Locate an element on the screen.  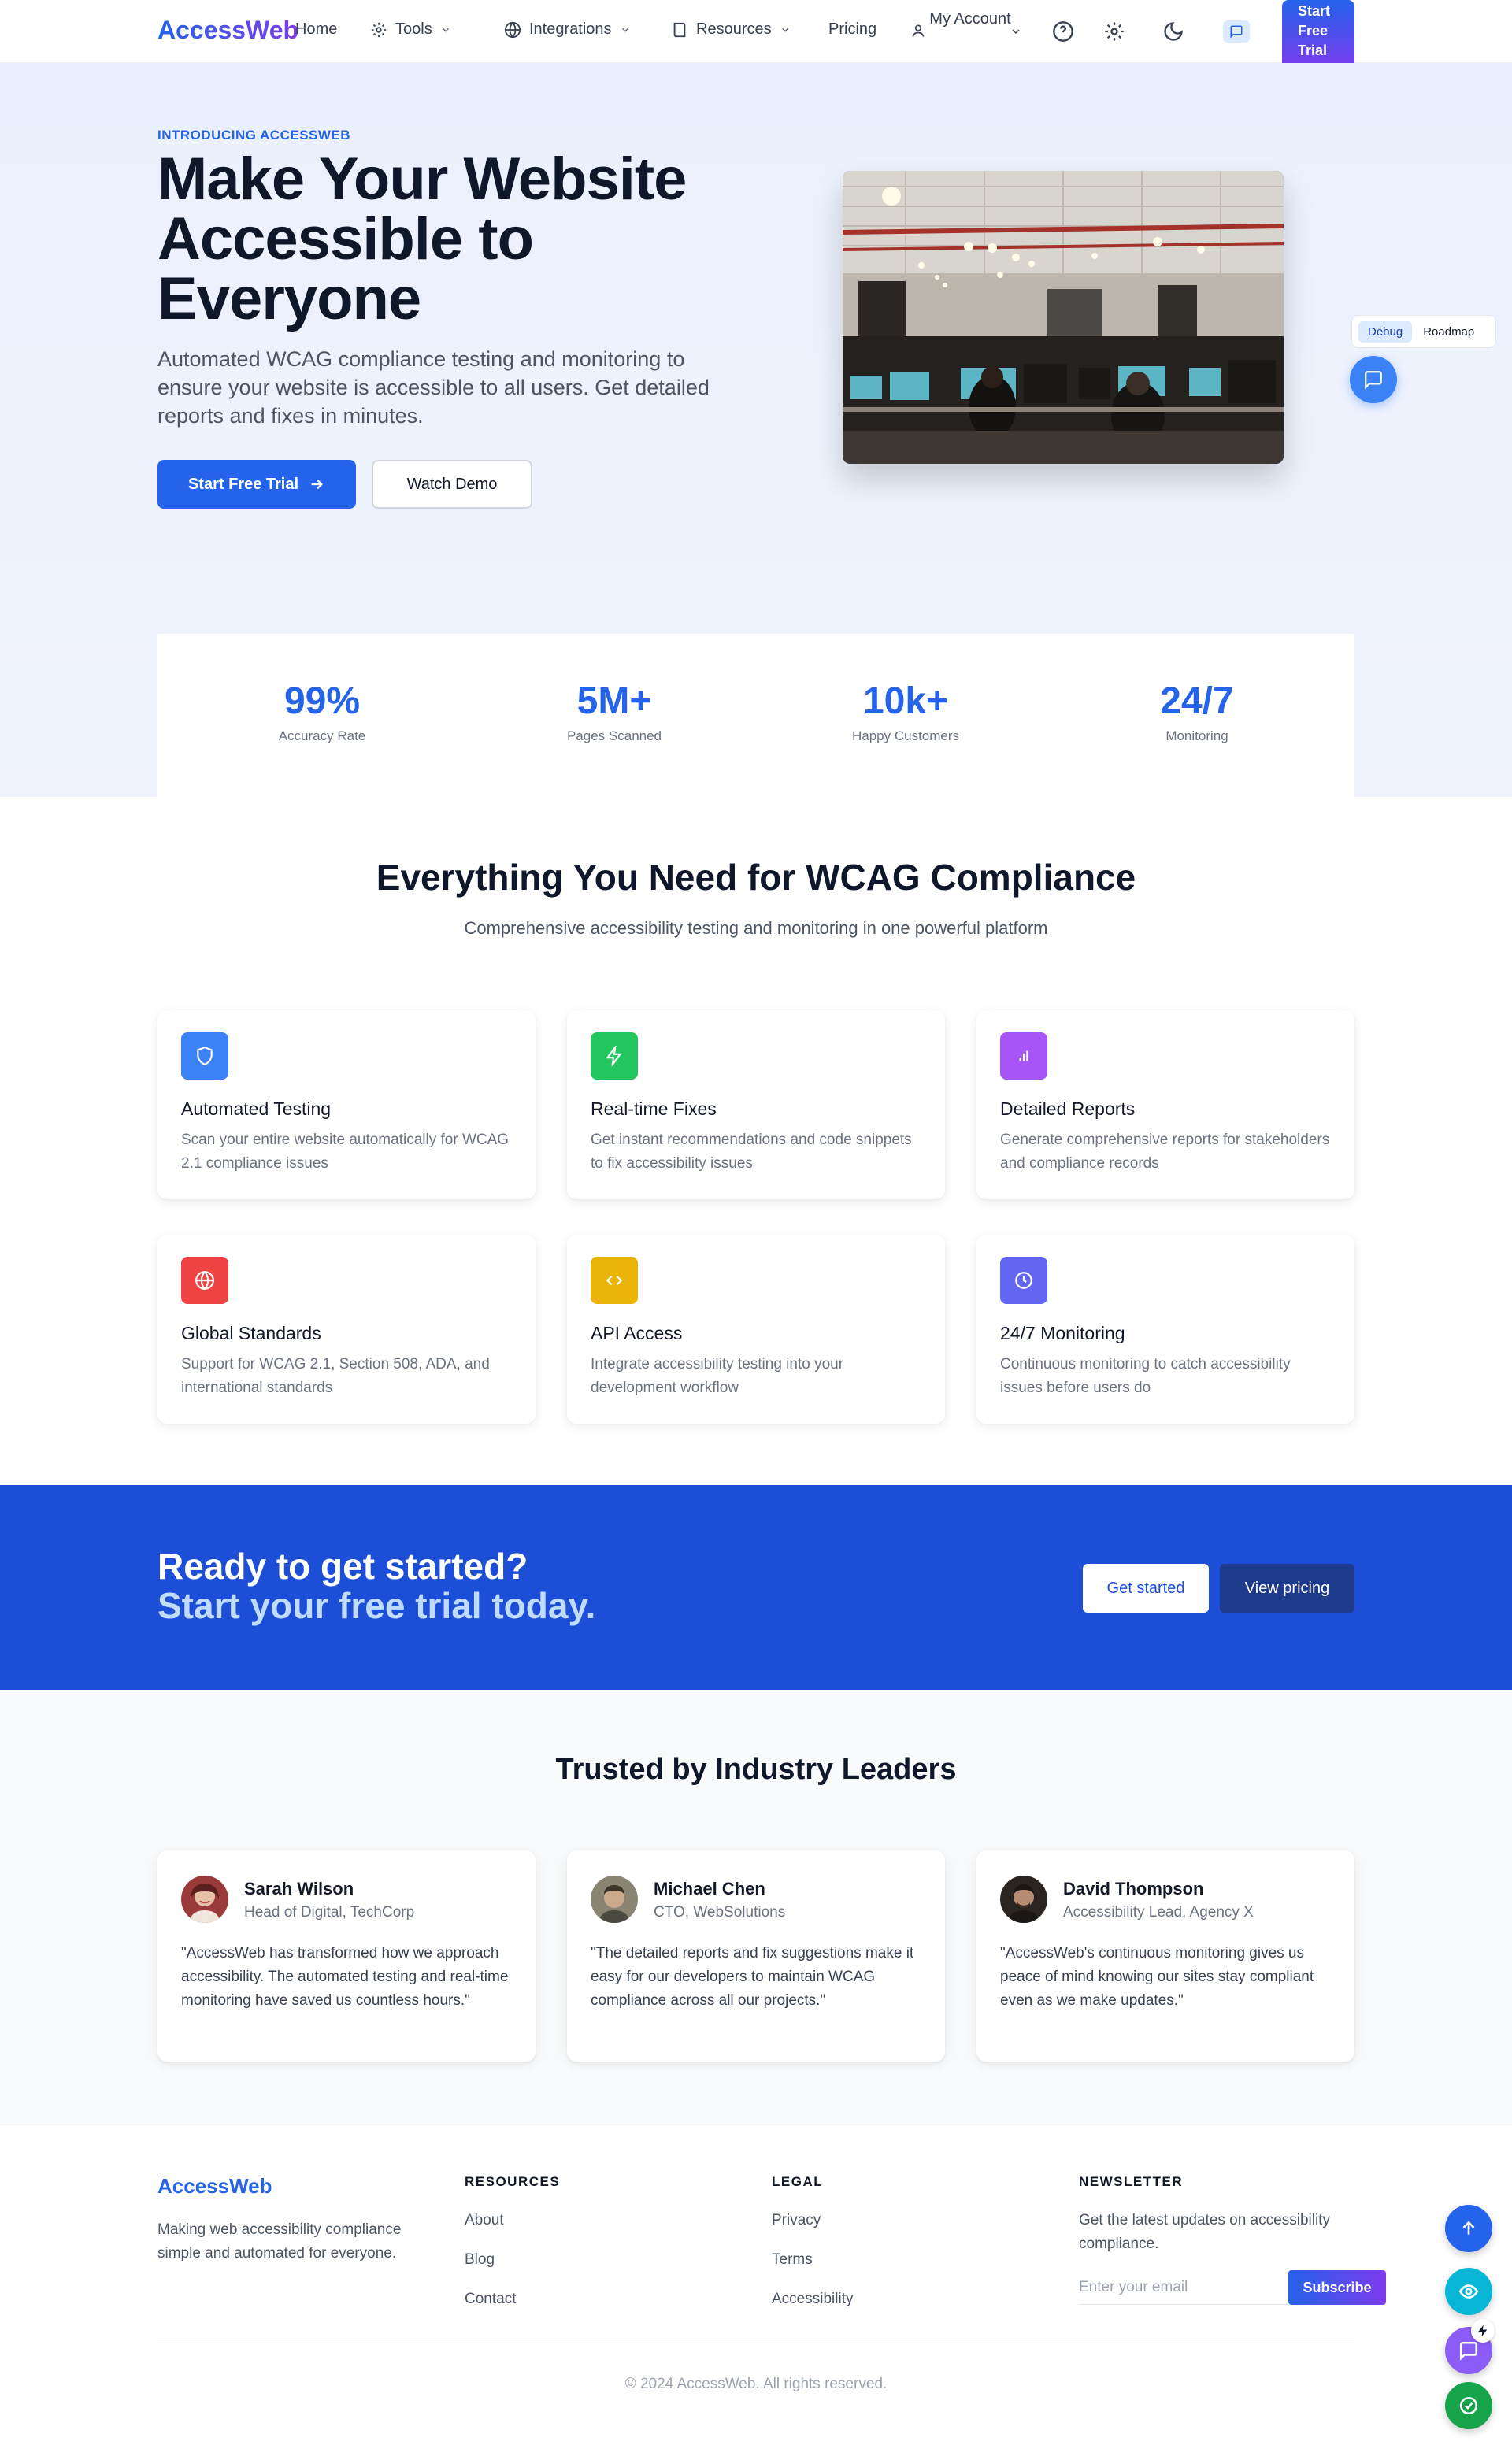
stat-value: 24/7 is located at coordinates (1197, 701).